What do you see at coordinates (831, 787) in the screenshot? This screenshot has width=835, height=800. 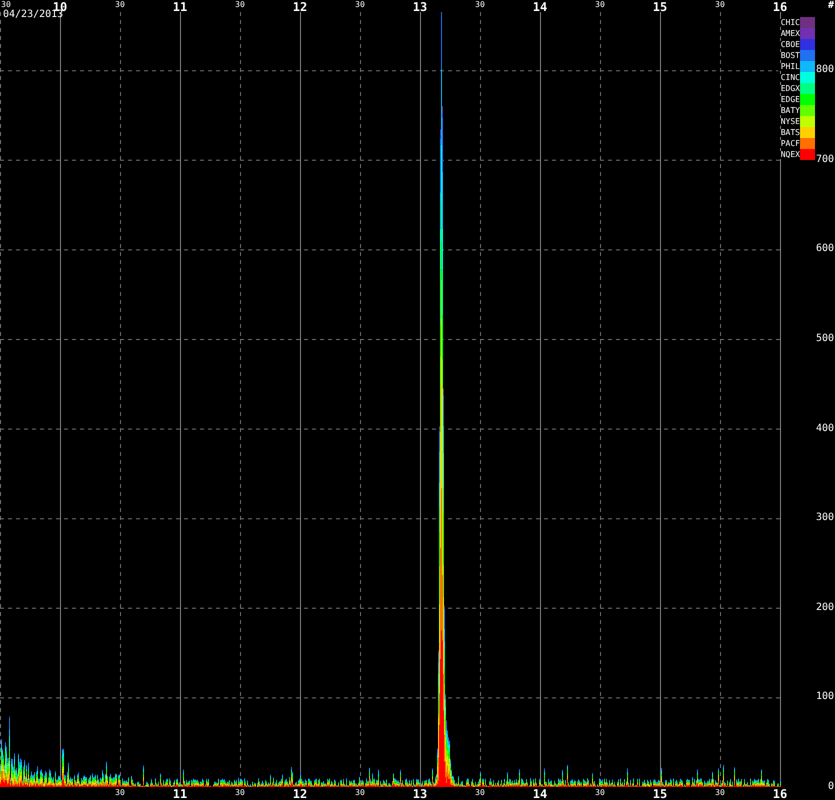 I see `value-axis-label: 0` at bounding box center [831, 787].